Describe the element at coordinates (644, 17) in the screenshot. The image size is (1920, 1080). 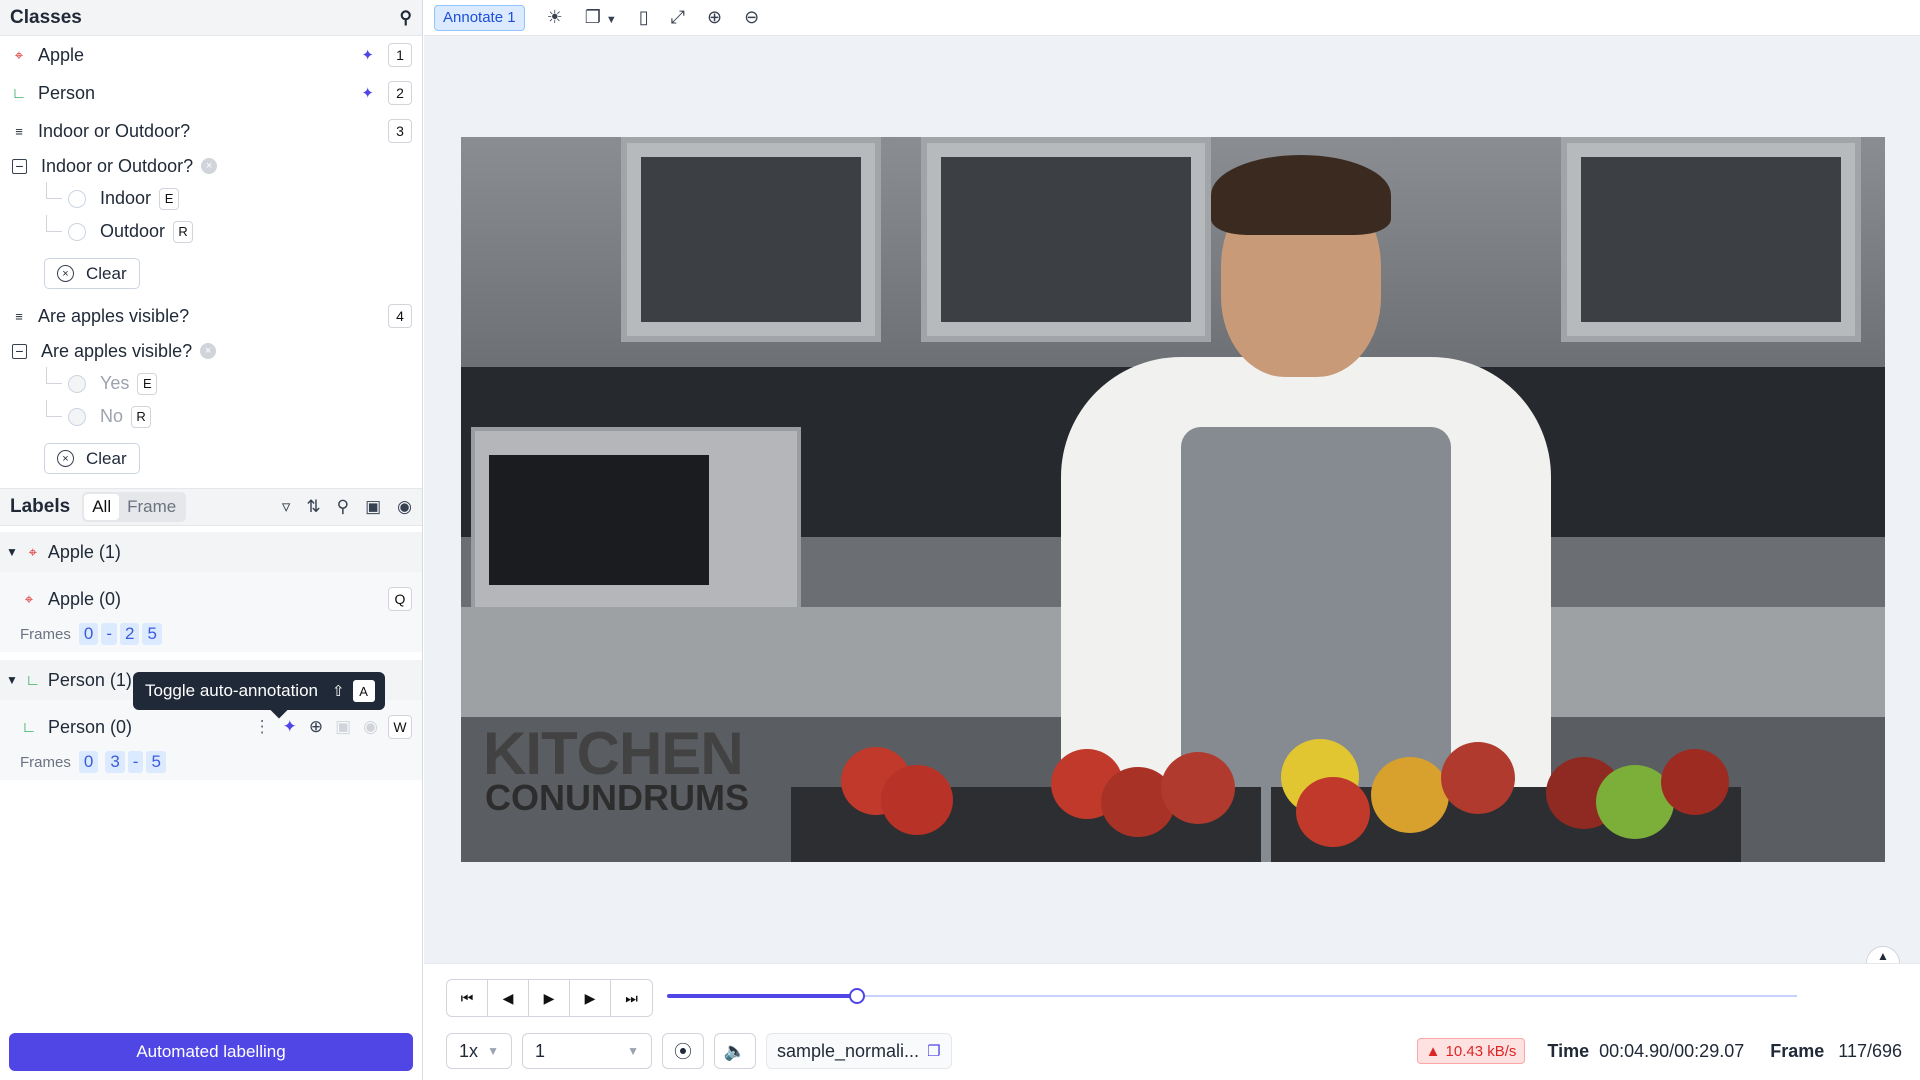
I see `comment-icon: ▯` at that location.